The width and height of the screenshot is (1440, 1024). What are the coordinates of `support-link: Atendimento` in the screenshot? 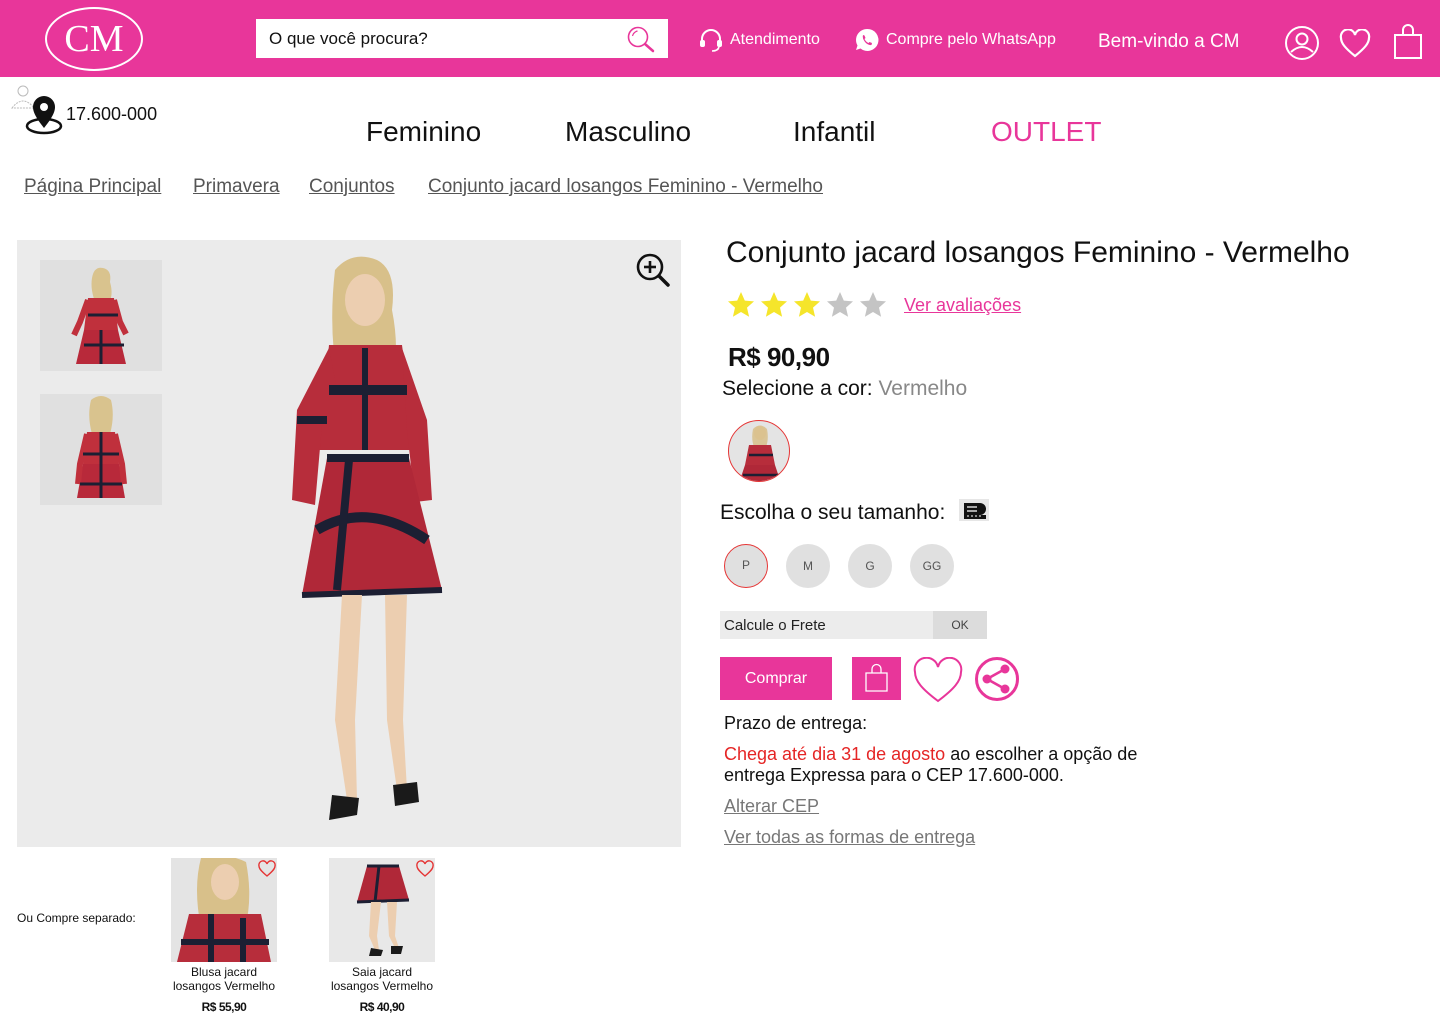 It's located at (759, 40).